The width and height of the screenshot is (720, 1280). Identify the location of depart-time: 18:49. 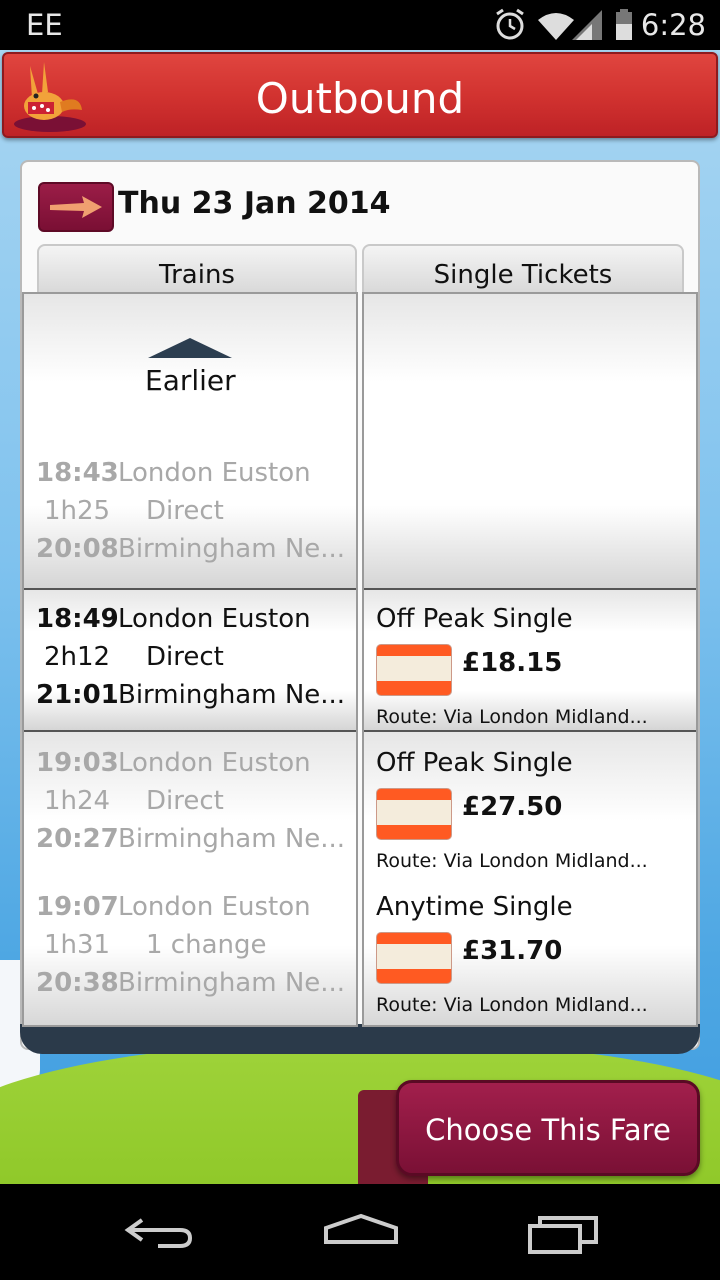
(77, 619).